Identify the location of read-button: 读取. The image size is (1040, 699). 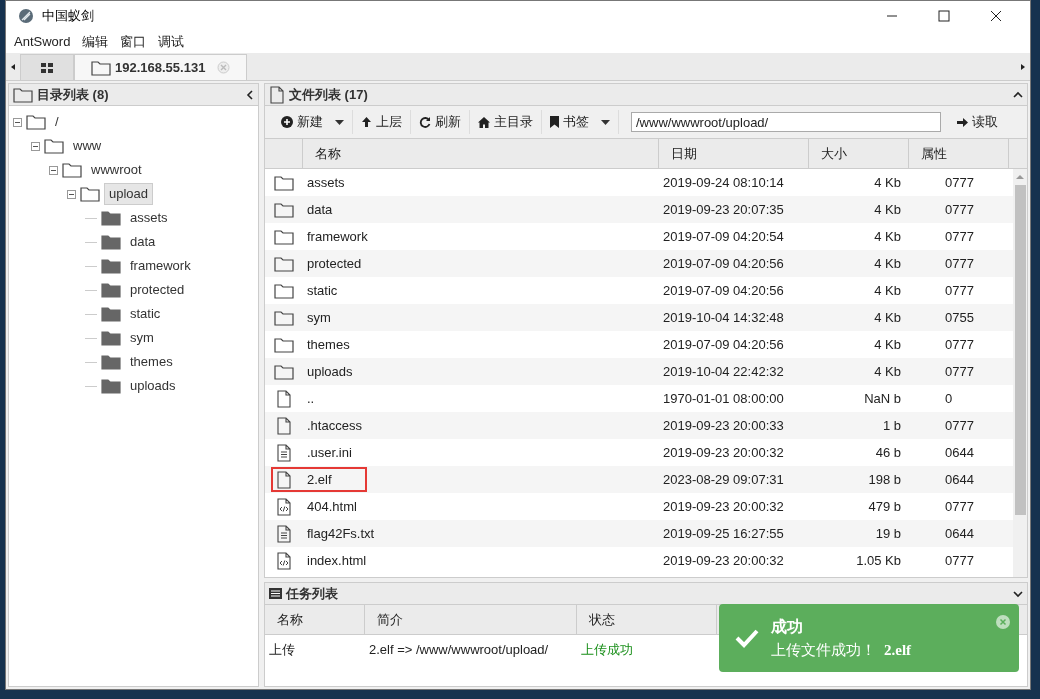
(977, 122).